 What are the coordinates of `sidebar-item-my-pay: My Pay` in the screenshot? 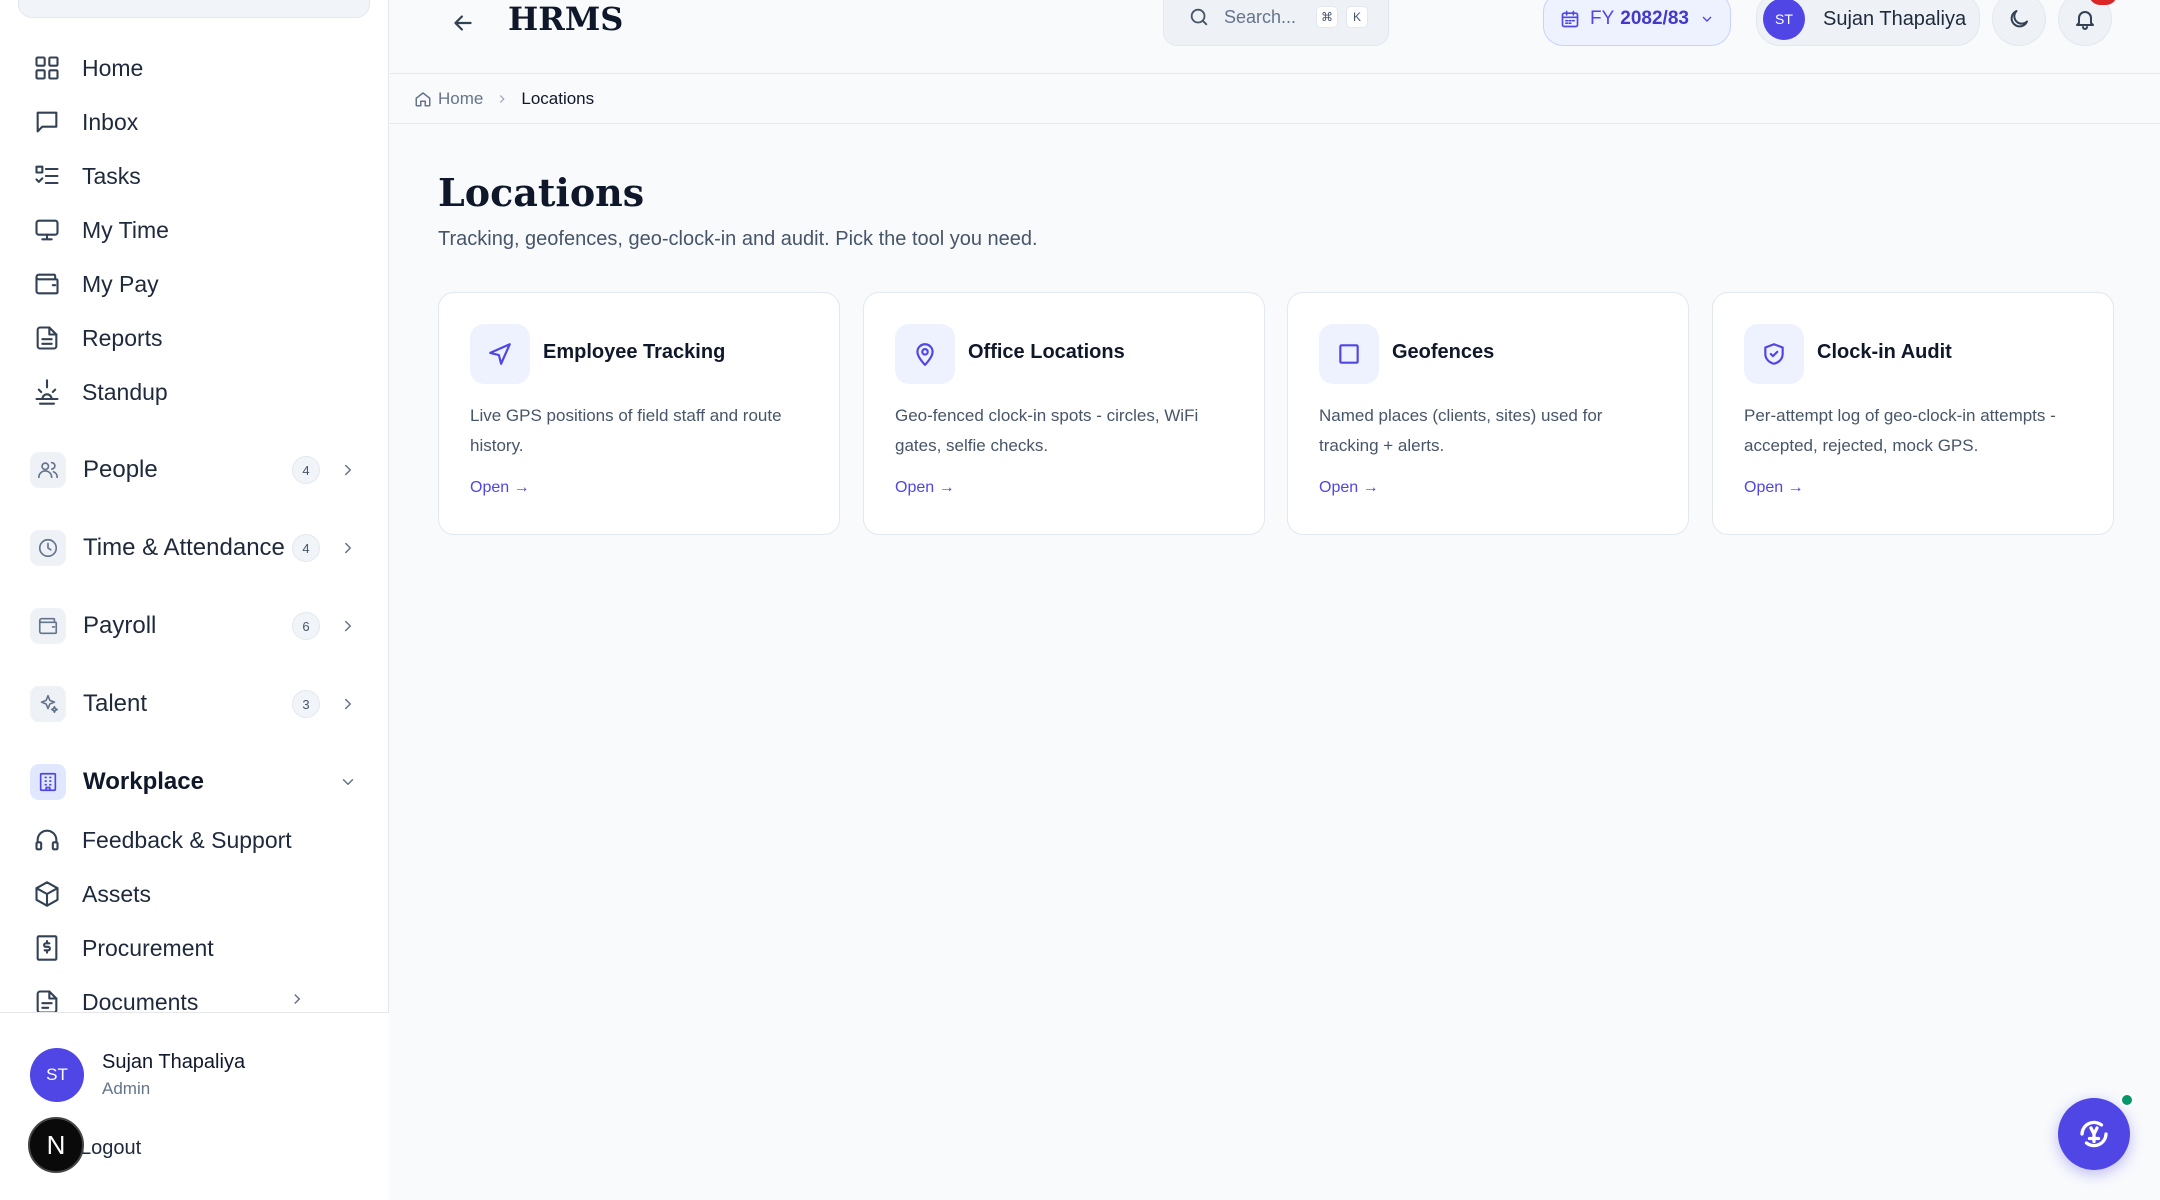 It's located at (95, 284).